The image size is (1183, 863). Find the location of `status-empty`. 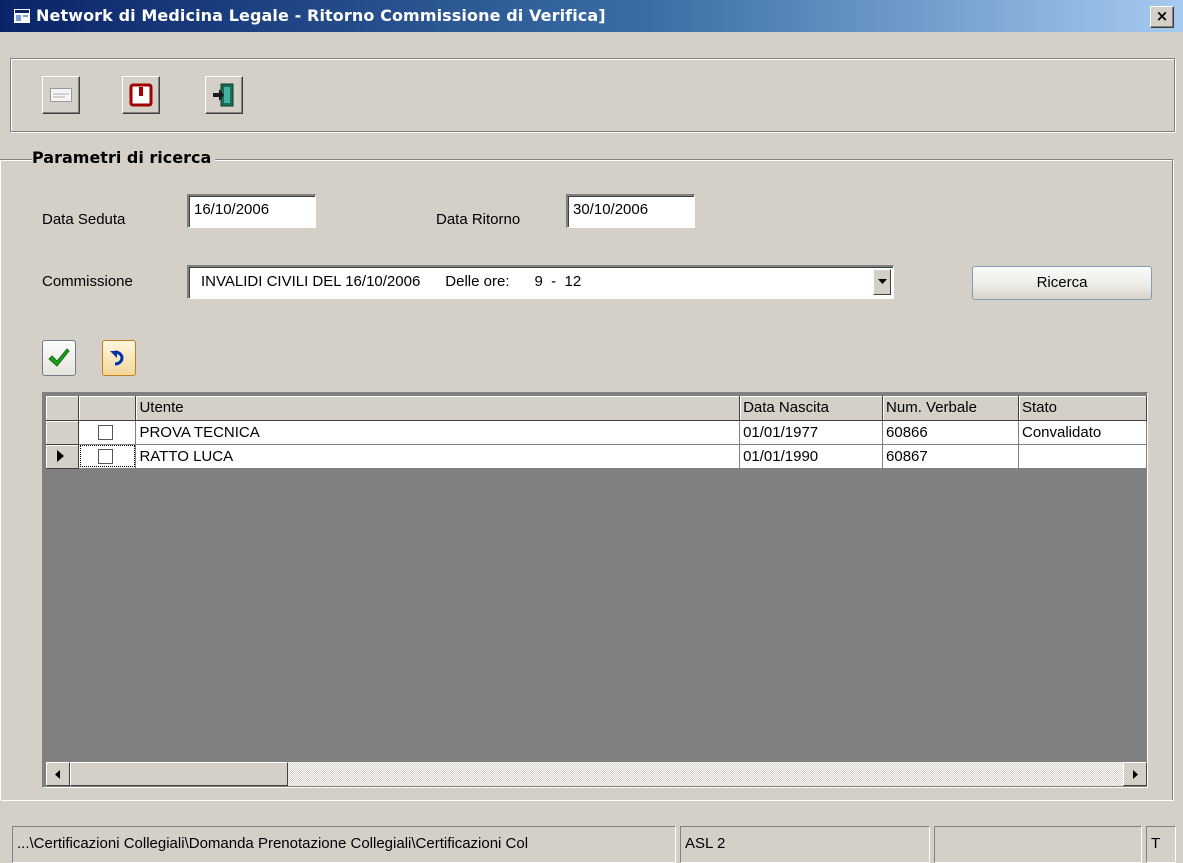

status-empty is located at coordinates (1038, 844).